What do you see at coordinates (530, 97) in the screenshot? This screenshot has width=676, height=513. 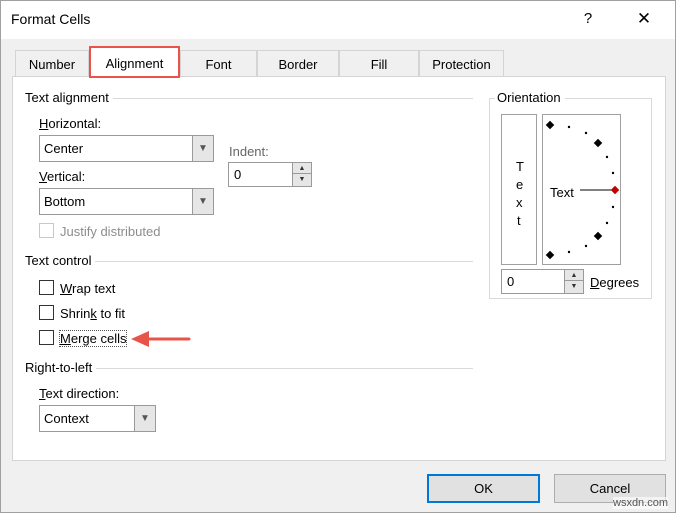 I see `orientation-heading: Orientation` at bounding box center [530, 97].